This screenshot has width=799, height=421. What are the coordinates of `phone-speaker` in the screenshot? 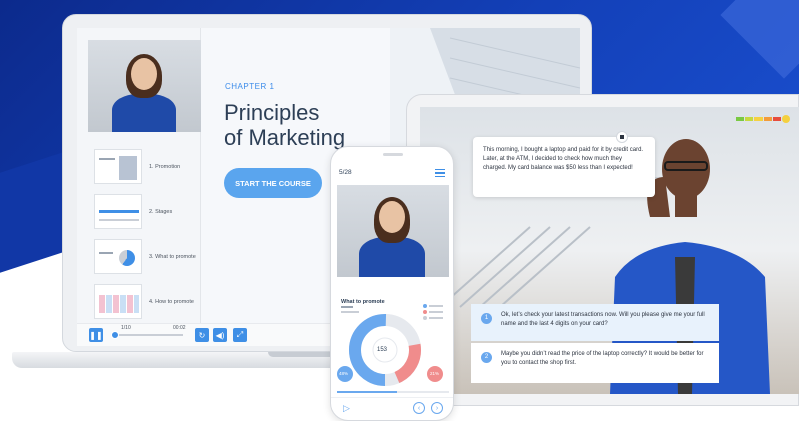 It's located at (393, 154).